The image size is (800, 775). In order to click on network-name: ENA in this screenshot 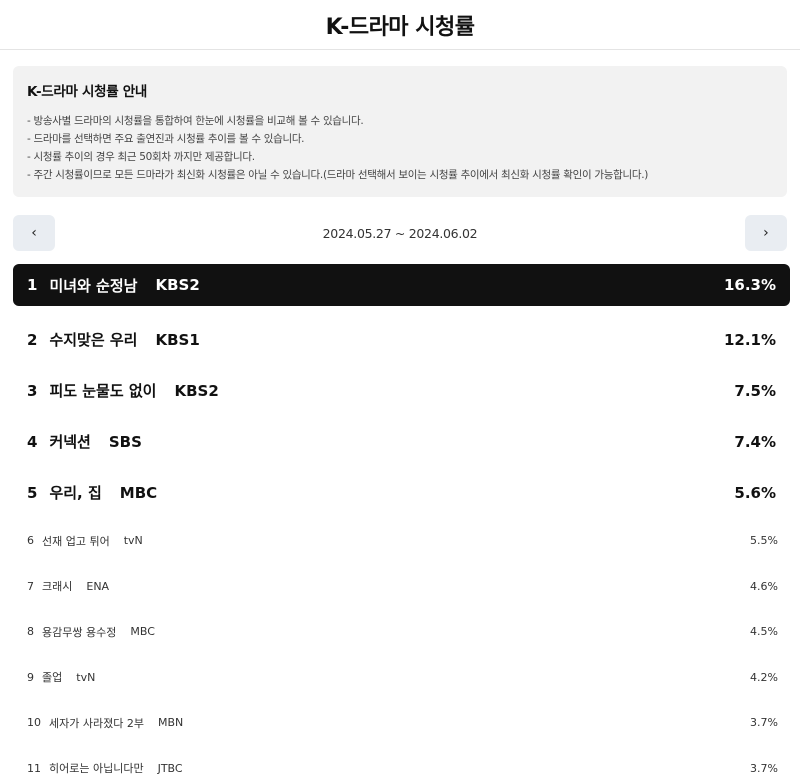, I will do `click(98, 586)`.